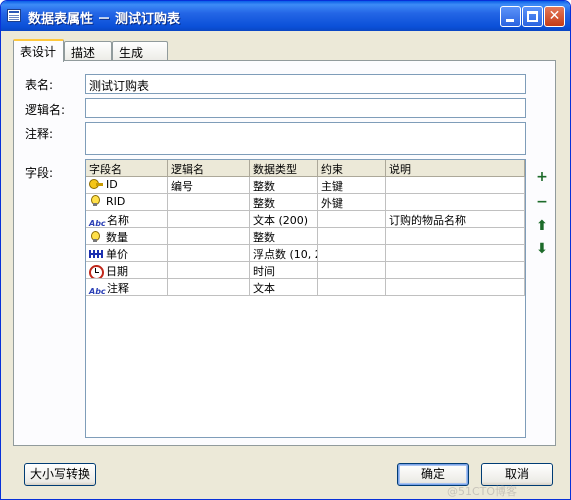  I want to click on close-button: ✕, so click(554, 16).